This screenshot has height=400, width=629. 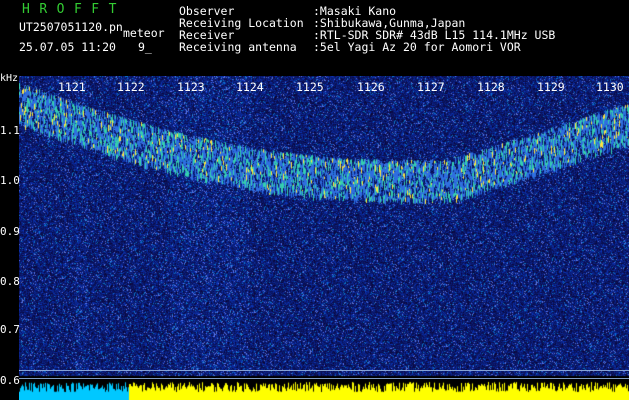 What do you see at coordinates (191, 87) in the screenshot?
I see `x-tick-label: 1123` at bounding box center [191, 87].